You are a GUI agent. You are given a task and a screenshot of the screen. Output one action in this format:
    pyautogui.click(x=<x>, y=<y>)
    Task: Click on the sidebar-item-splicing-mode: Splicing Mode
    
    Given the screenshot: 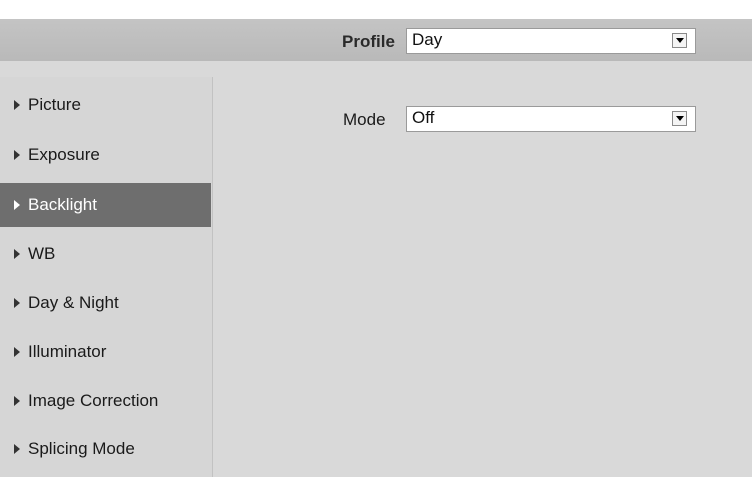 What is the action you would take?
    pyautogui.click(x=105, y=449)
    